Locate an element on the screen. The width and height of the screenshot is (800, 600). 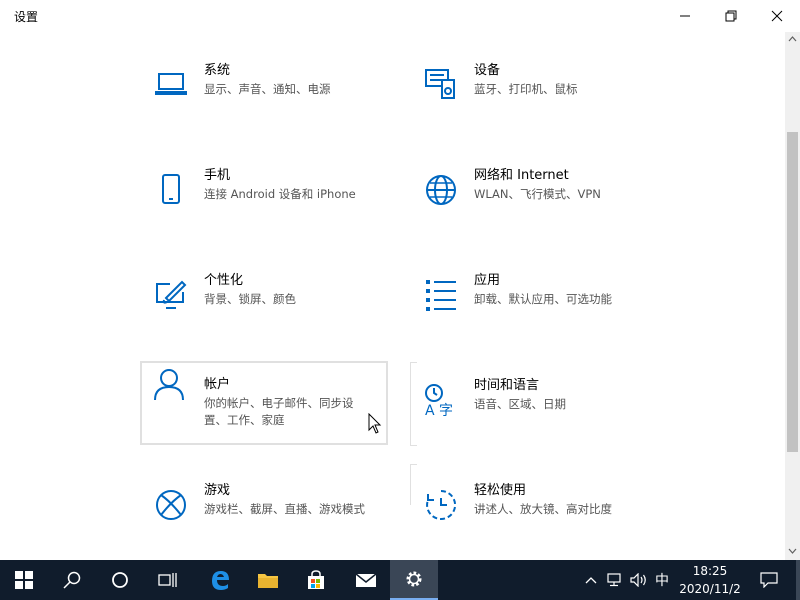
task-view-icon is located at coordinates (167, 580).